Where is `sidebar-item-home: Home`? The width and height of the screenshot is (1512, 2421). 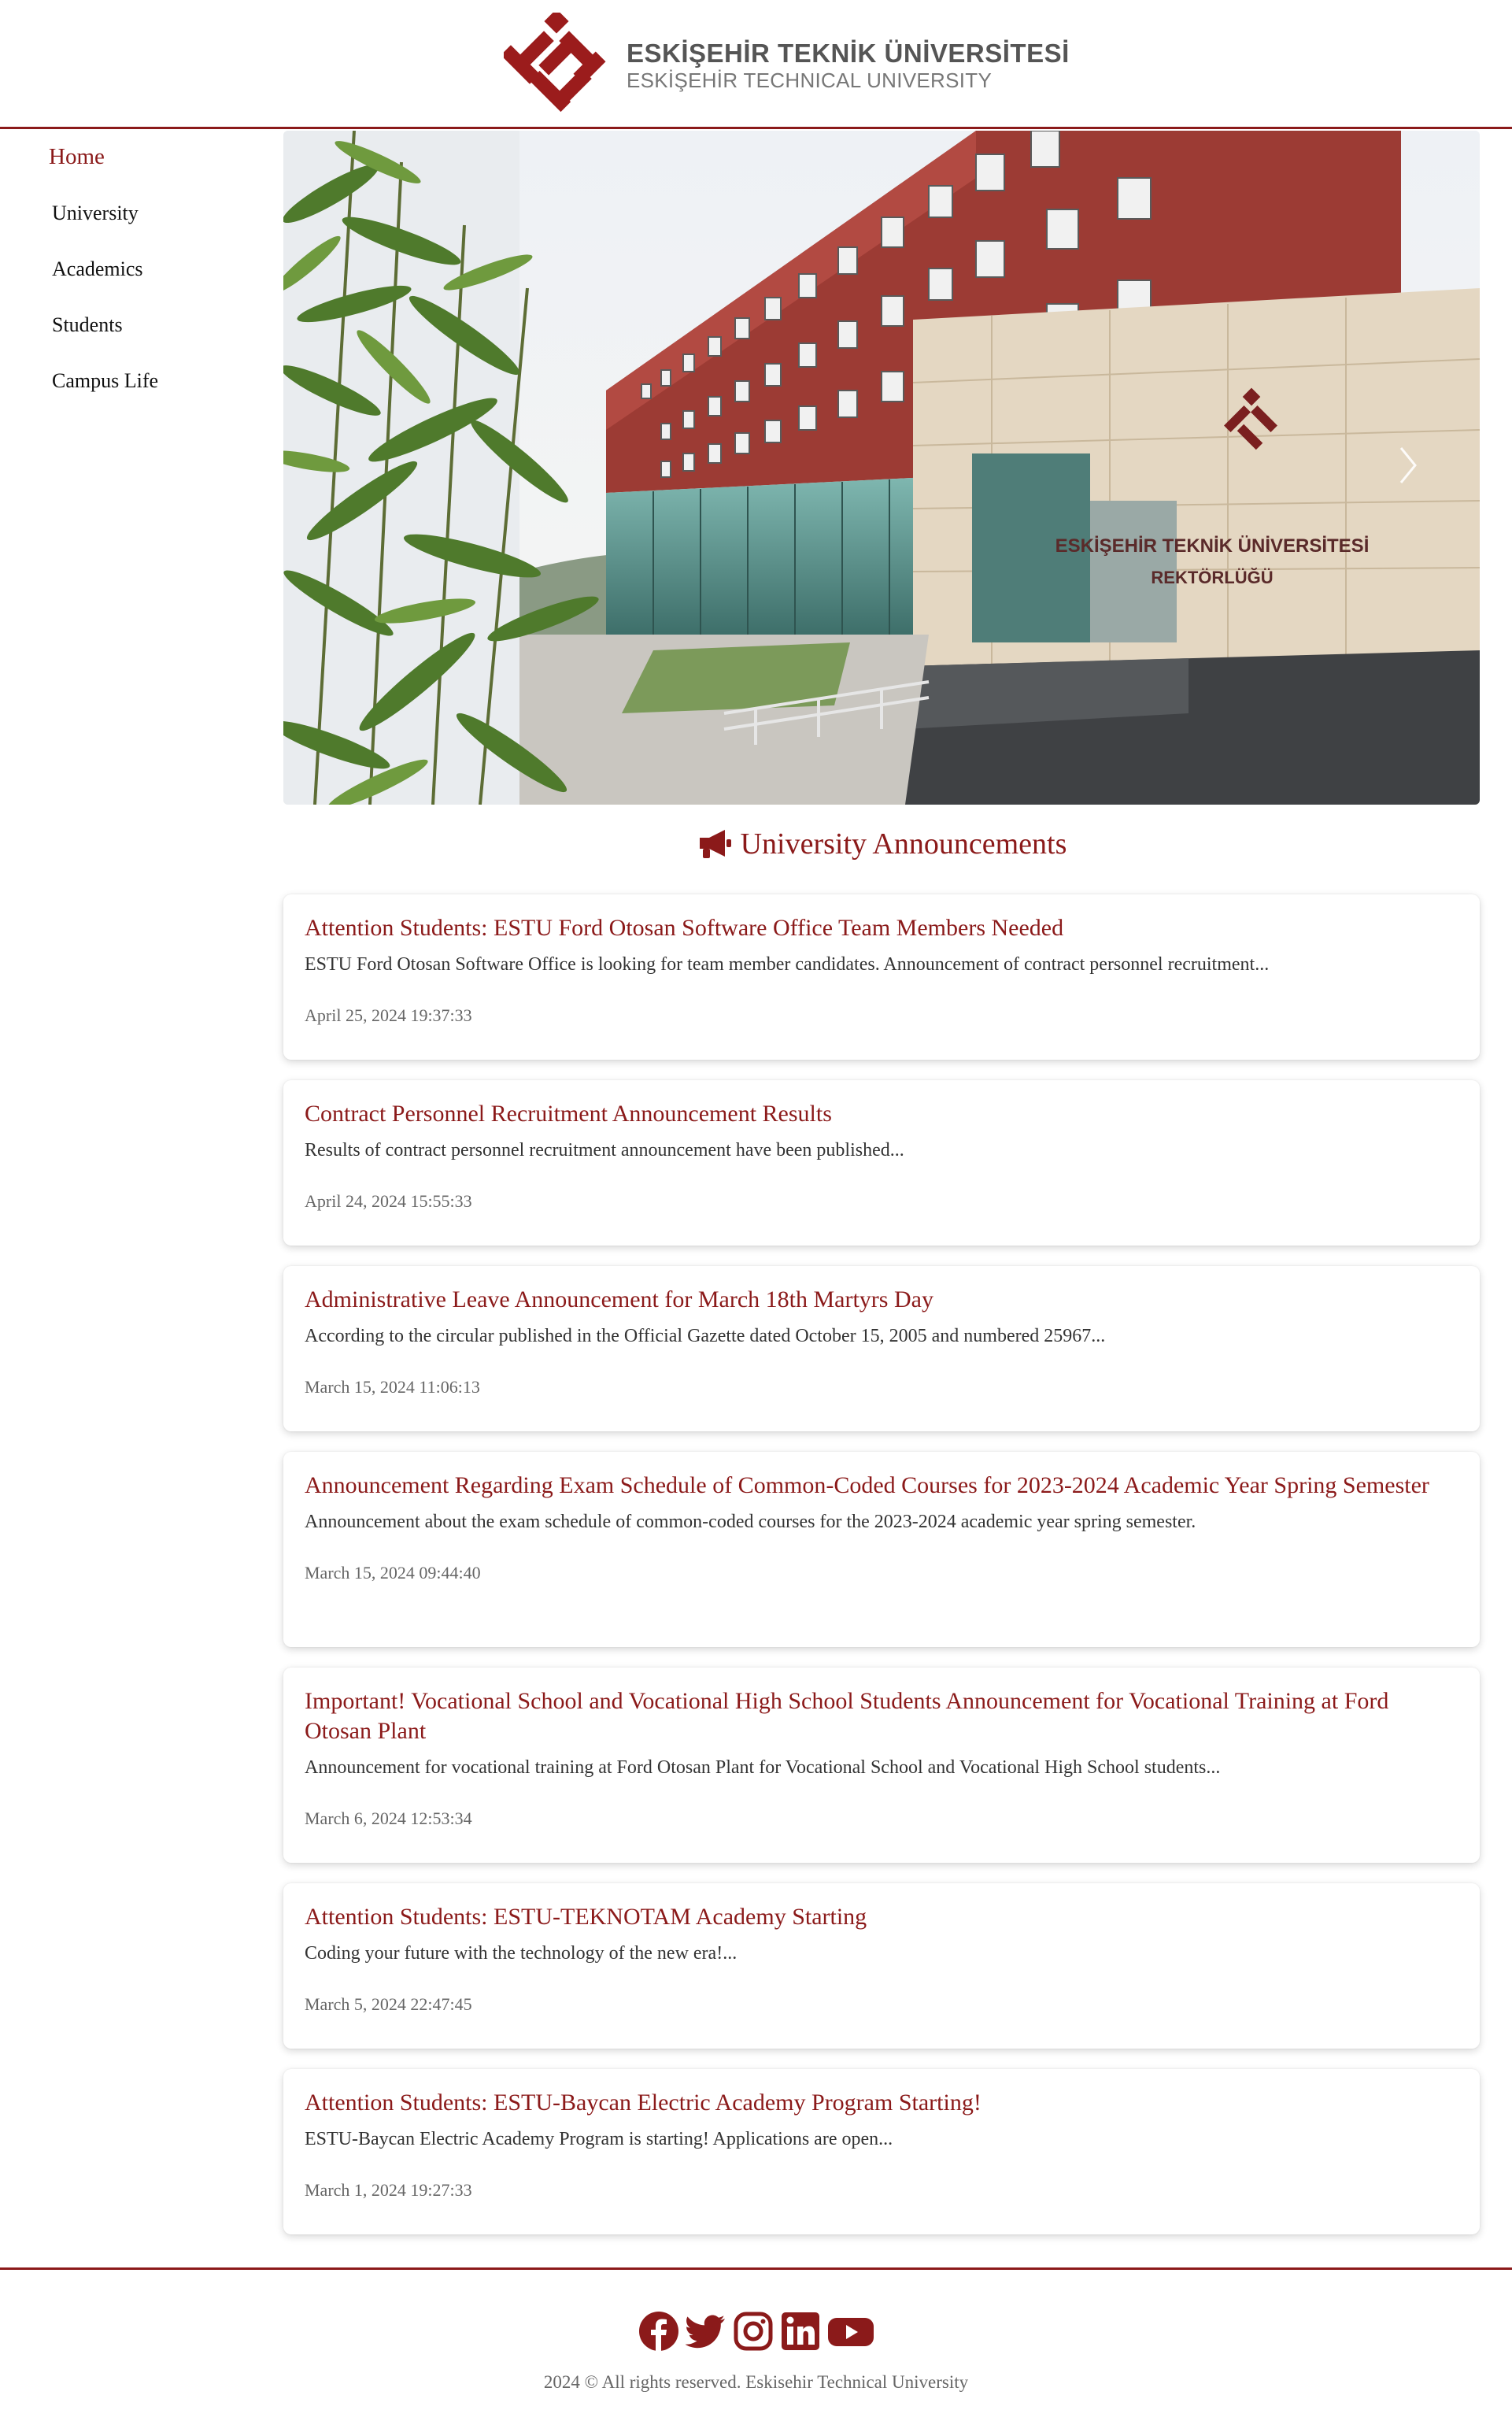 sidebar-item-home: Home is located at coordinates (141, 157).